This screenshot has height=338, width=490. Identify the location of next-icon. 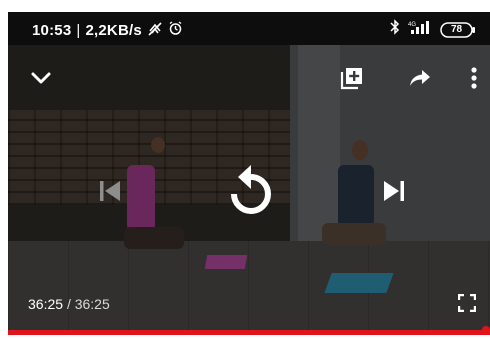
(394, 191).